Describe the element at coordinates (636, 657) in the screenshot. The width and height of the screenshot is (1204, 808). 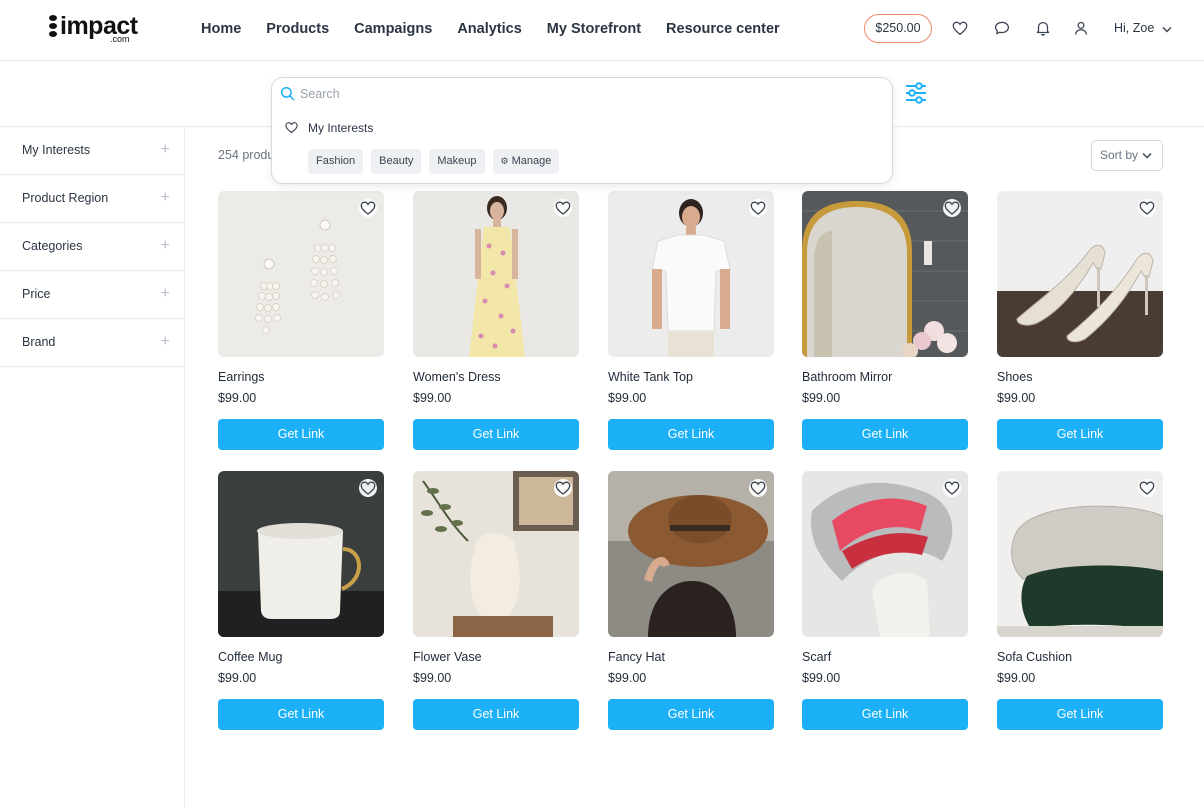
I see `product-name: Fancy Hat` at that location.